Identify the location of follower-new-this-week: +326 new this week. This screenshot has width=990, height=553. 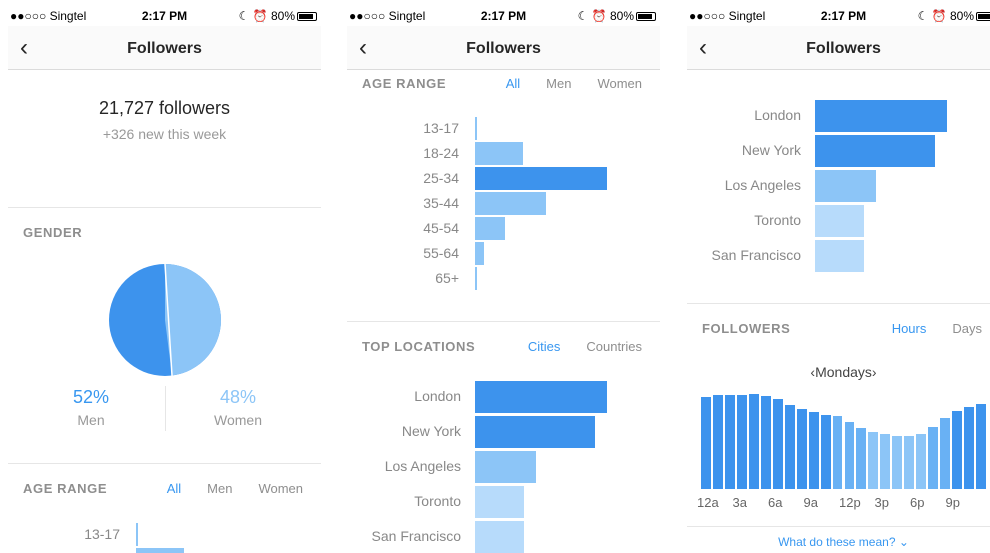
(164, 134).